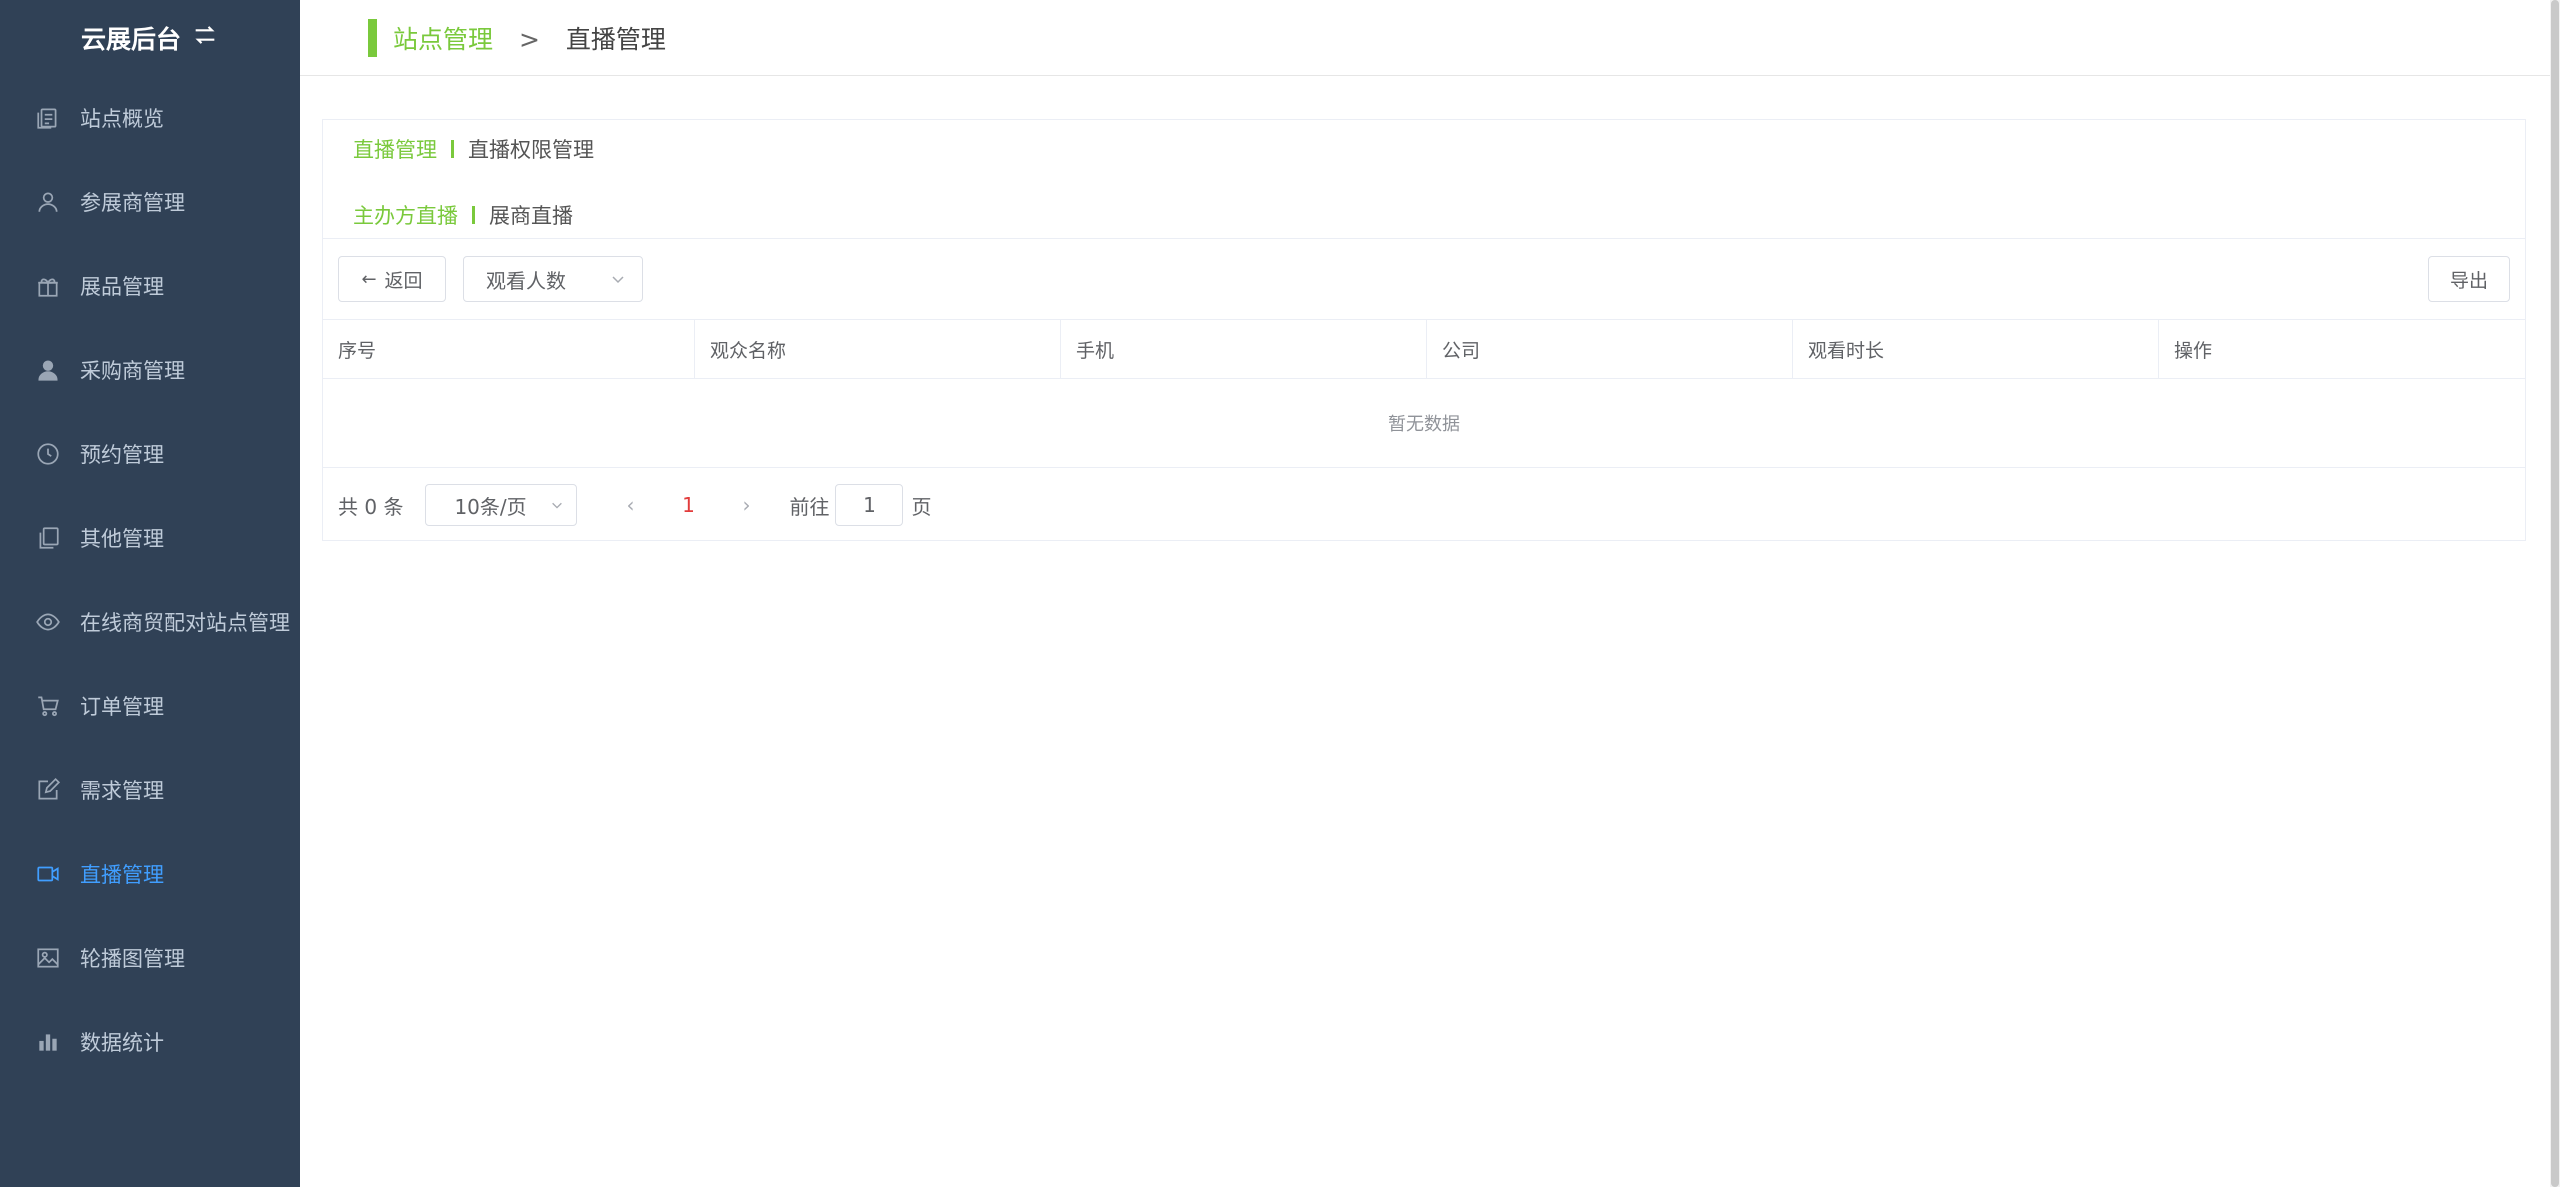 Image resolution: width=2560 pixels, height=1187 pixels. I want to click on sidebar-item-overview: 站点概览, so click(150, 118).